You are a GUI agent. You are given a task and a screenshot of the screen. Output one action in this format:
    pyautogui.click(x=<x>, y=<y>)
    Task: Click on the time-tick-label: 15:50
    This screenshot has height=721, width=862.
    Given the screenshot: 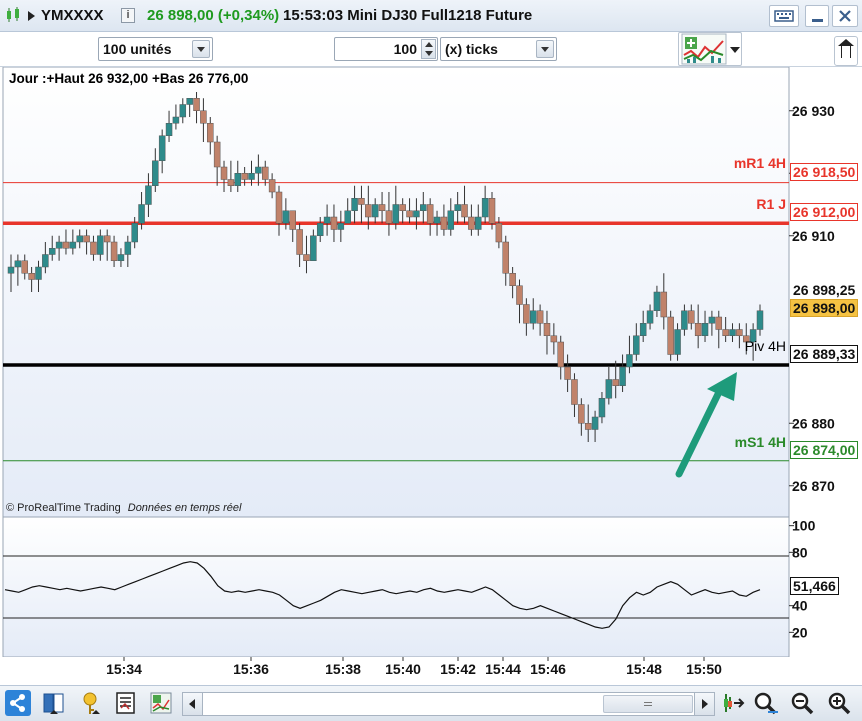 What is the action you would take?
    pyautogui.click(x=704, y=669)
    